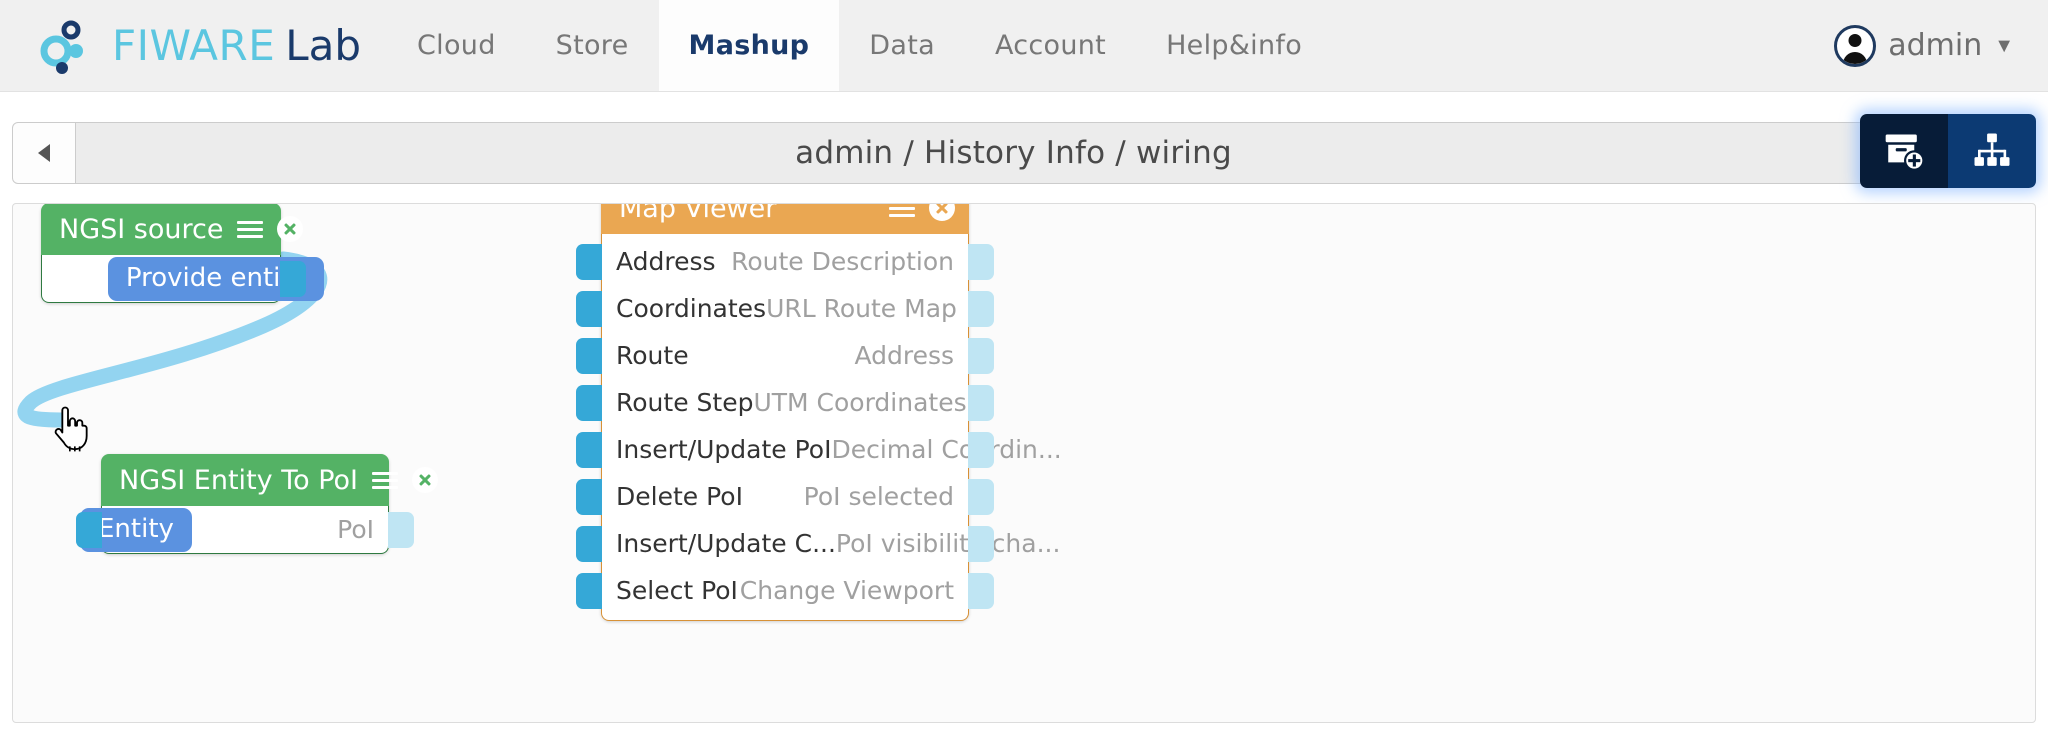 The height and width of the screenshot is (734, 2048). I want to click on node-header: NGSI Entity To PoI, so click(270, 480).